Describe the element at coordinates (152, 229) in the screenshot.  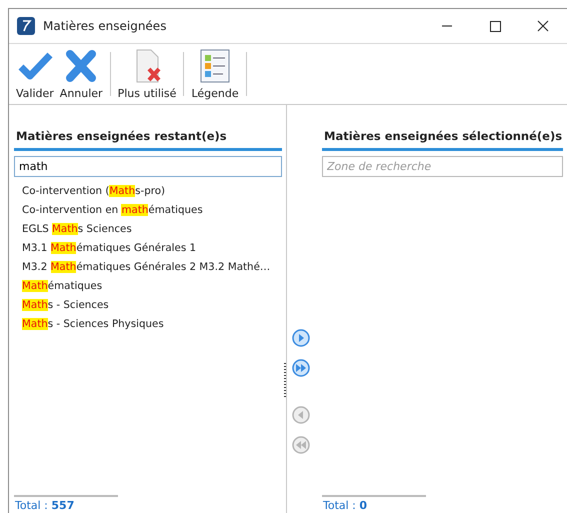
I see `list-item: EGLS Maths Sciences` at that location.